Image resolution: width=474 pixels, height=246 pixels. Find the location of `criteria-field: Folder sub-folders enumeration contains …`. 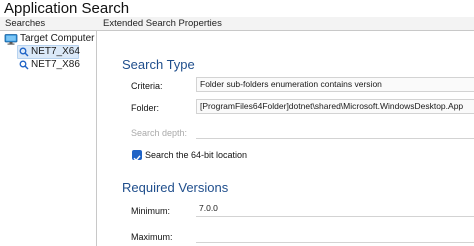

criteria-field: Folder sub-folders enumeration contains … is located at coordinates (335, 84).